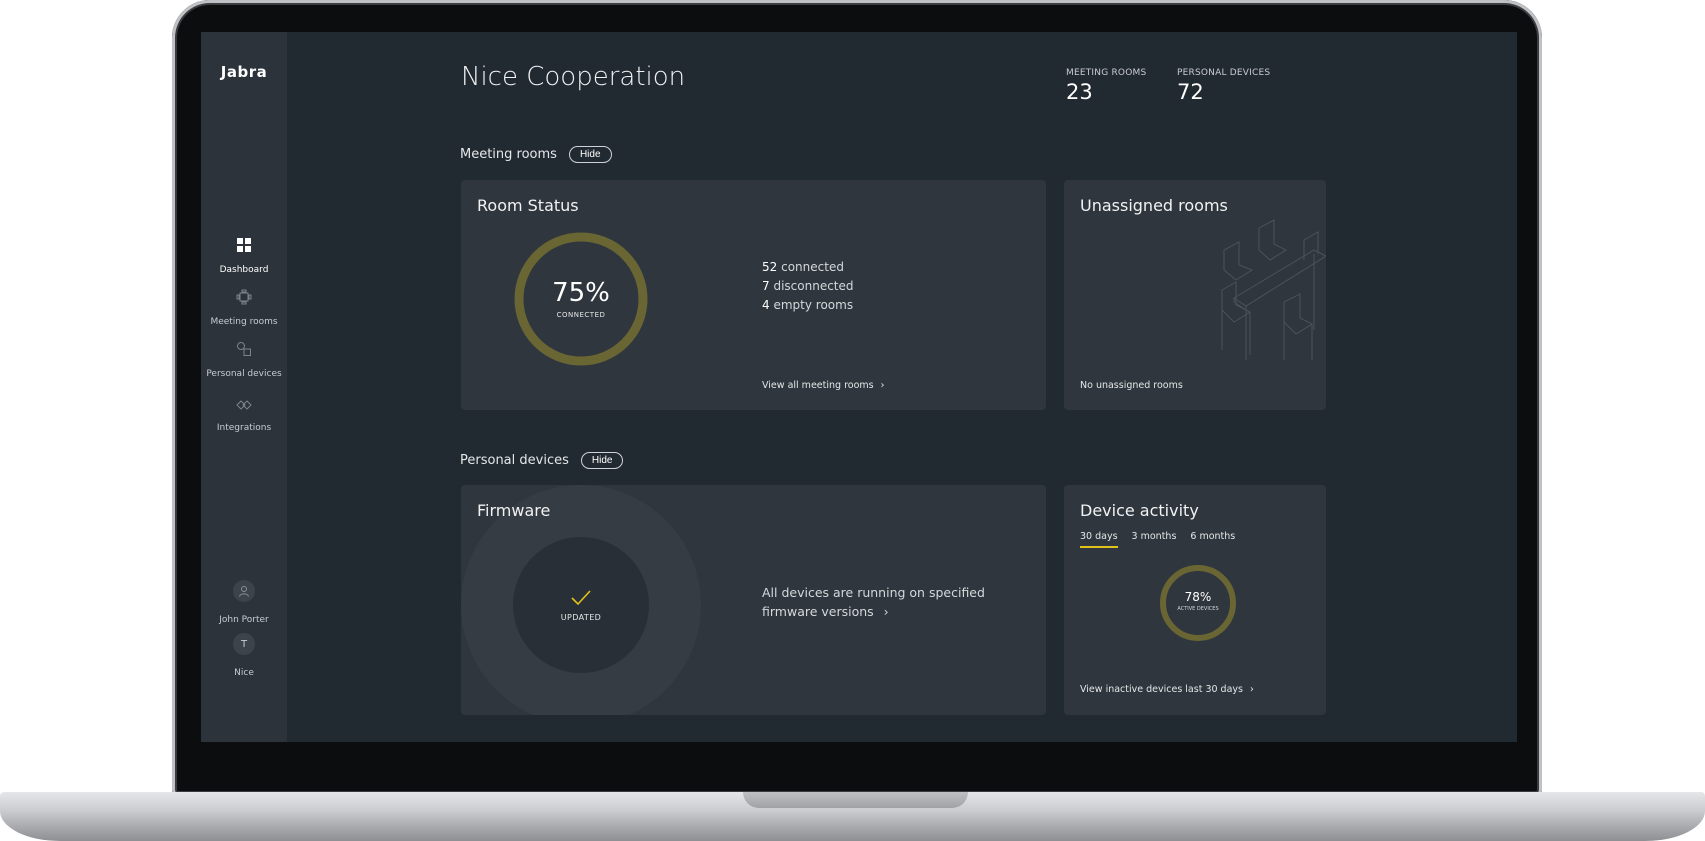  Describe the element at coordinates (1154, 205) in the screenshot. I see `card-title: Unassigned rooms` at that location.